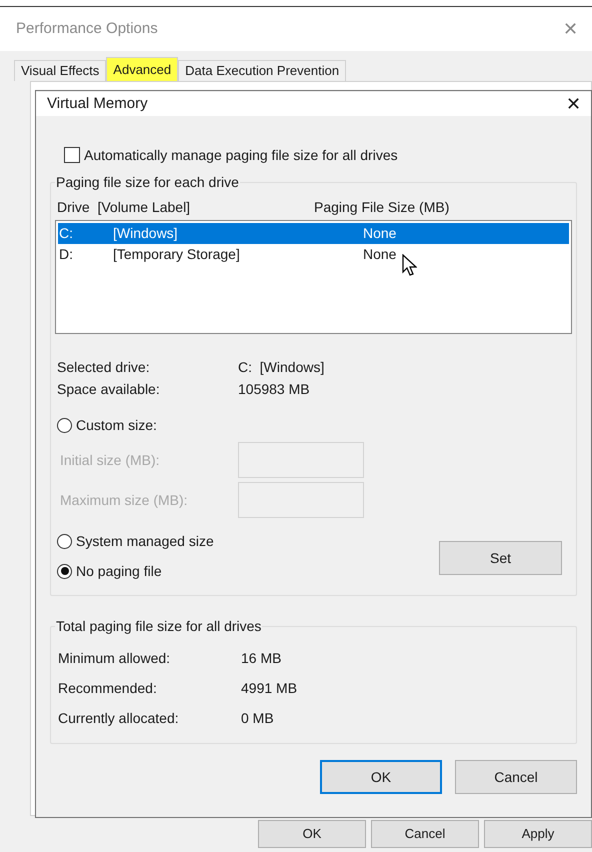 The image size is (592, 852). Describe the element at coordinates (313, 254) in the screenshot. I see `list-row: D: [Temporary Storage] None` at that location.